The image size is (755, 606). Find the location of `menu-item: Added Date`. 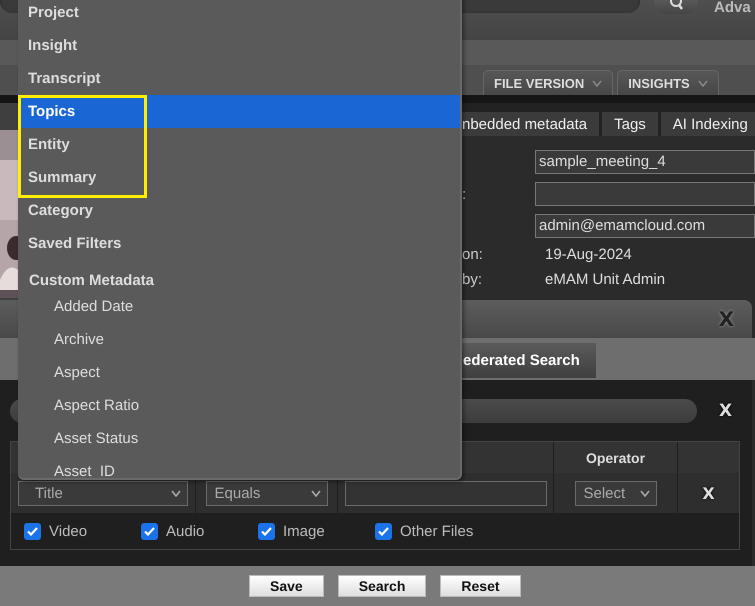

menu-item: Added Date is located at coordinates (239, 306).